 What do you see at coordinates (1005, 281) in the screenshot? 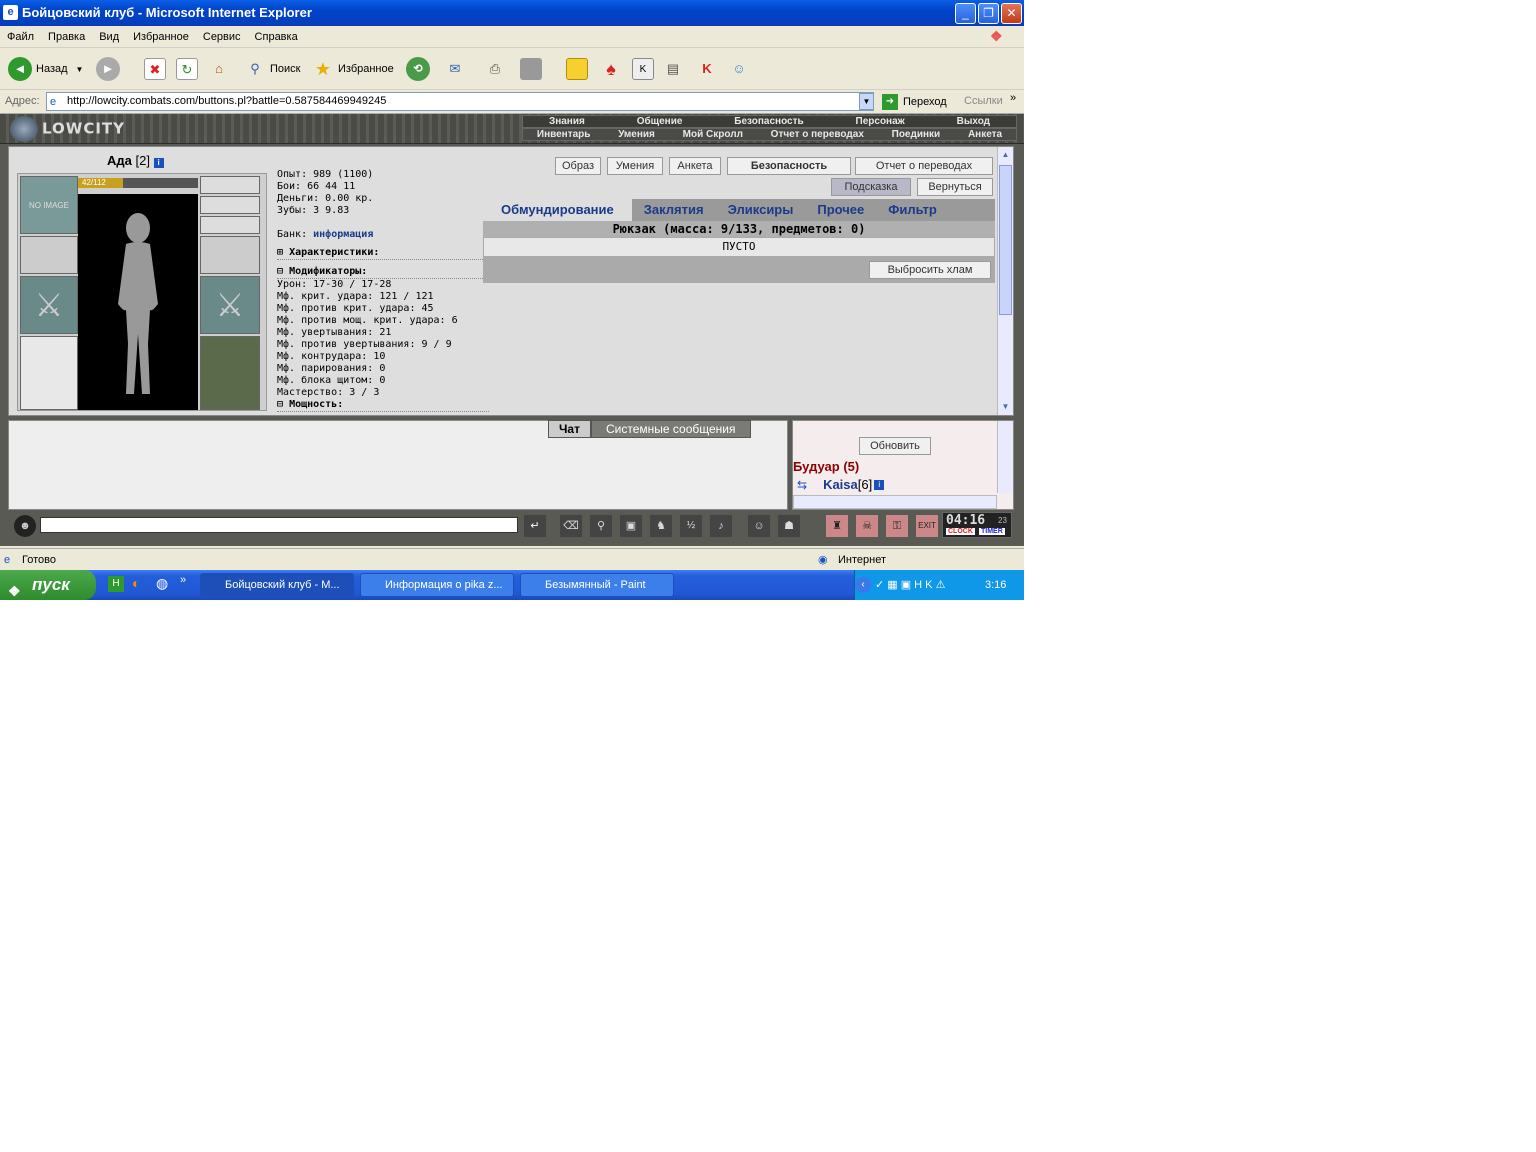
I see `content-scrollbar: ▲ ▼` at bounding box center [1005, 281].